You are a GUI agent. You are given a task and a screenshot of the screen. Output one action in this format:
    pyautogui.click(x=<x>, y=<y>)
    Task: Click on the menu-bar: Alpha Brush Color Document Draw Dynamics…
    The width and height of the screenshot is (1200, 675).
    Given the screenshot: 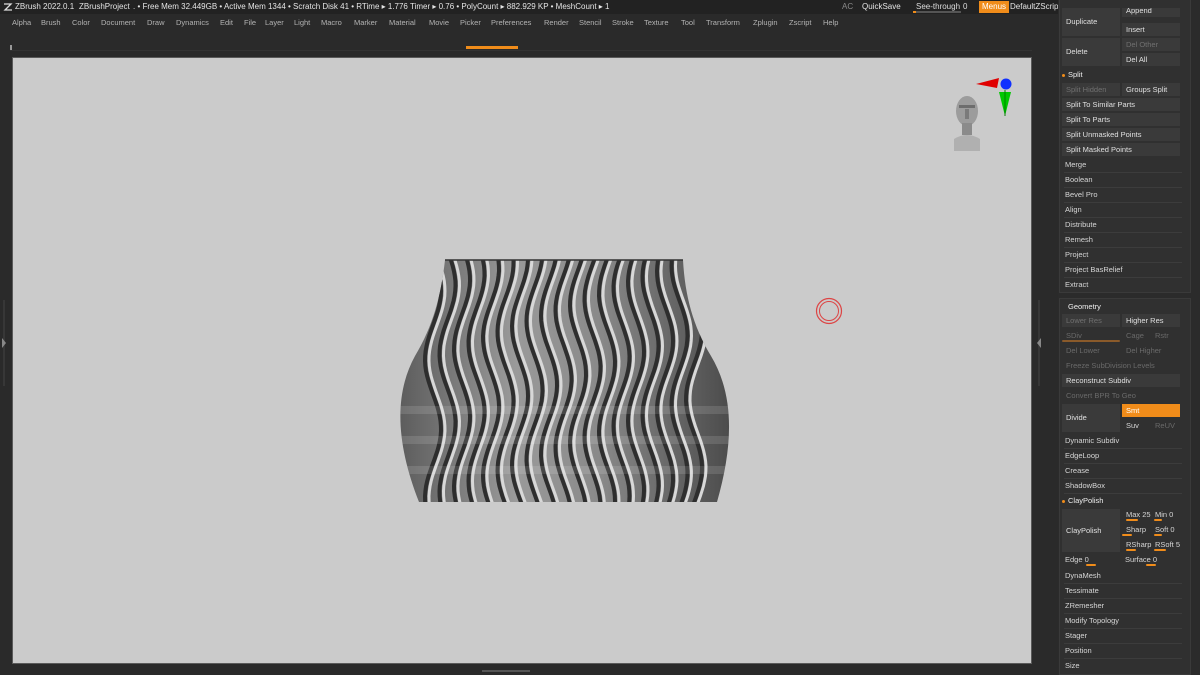 What is the action you would take?
    pyautogui.click(x=529, y=23)
    